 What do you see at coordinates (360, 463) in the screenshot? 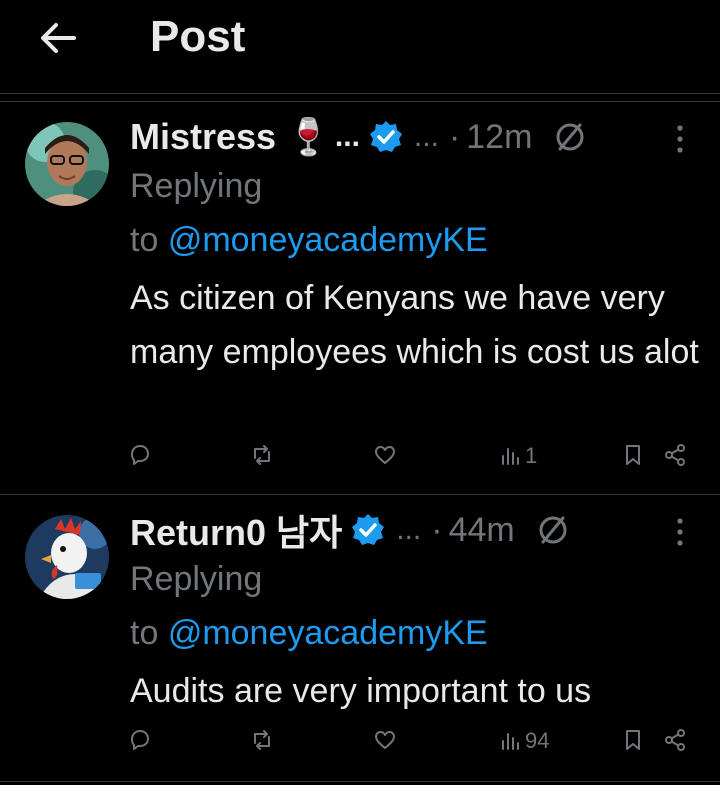
I see `action-bar: 1` at bounding box center [360, 463].